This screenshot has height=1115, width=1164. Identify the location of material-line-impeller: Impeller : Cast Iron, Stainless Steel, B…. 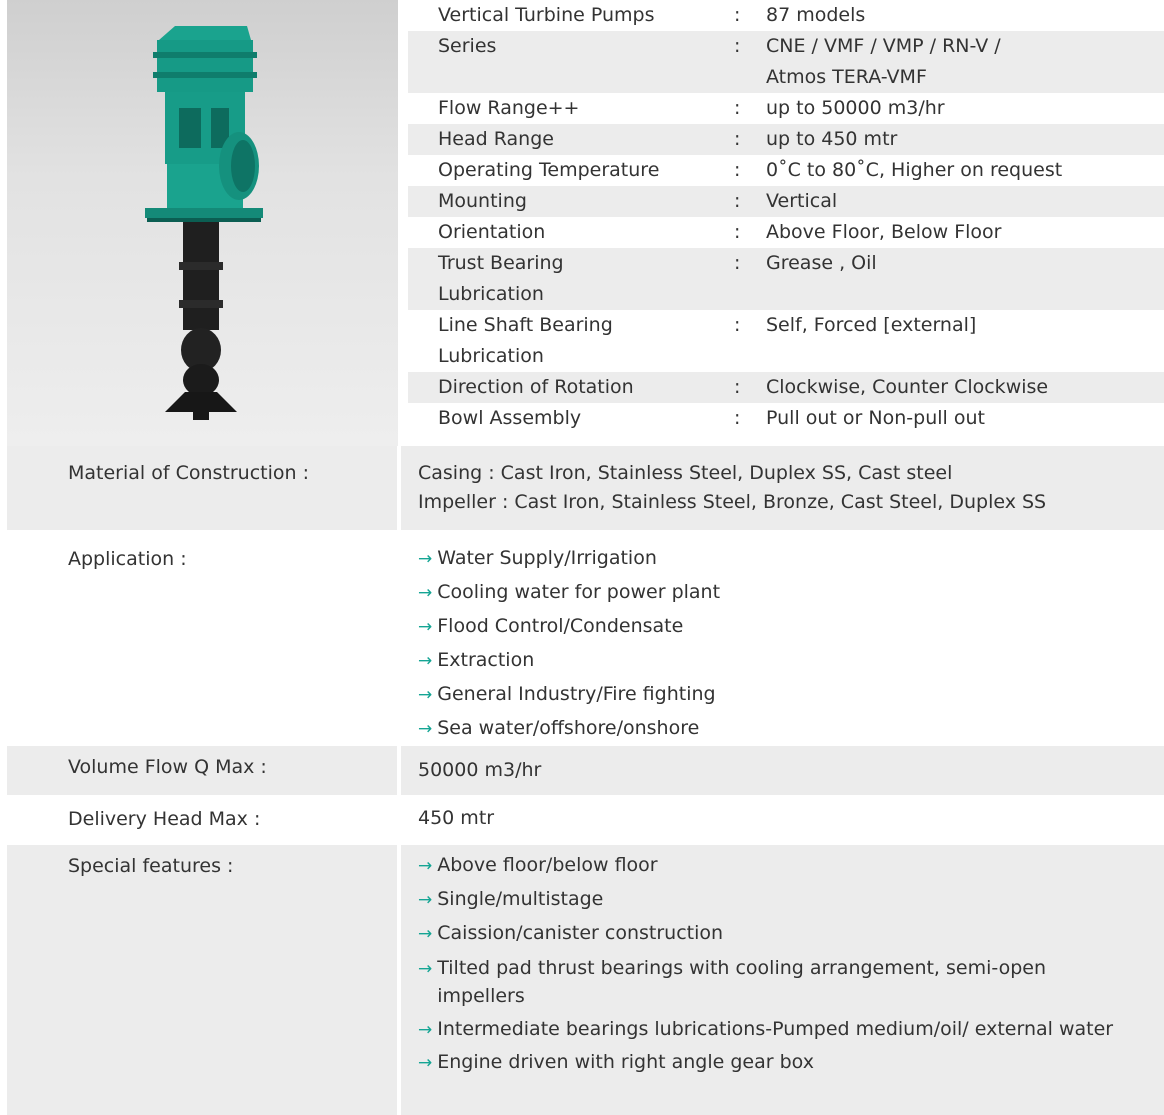
(732, 502).